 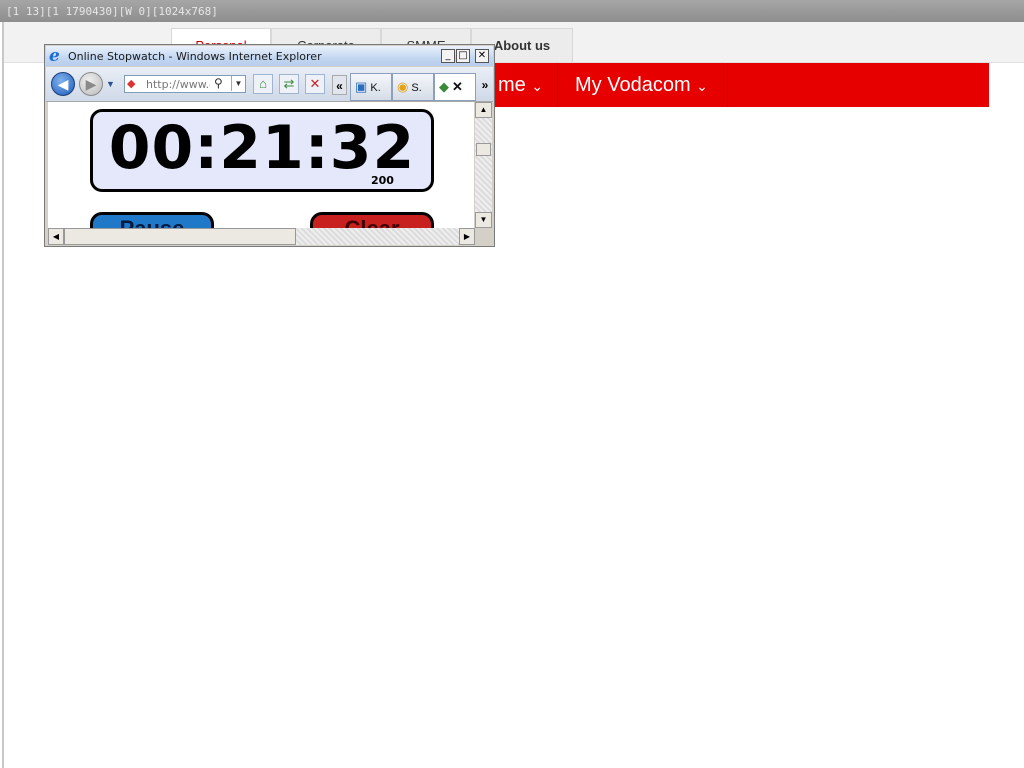 I want to click on compat-view-icon: ⌂, so click(x=263, y=83).